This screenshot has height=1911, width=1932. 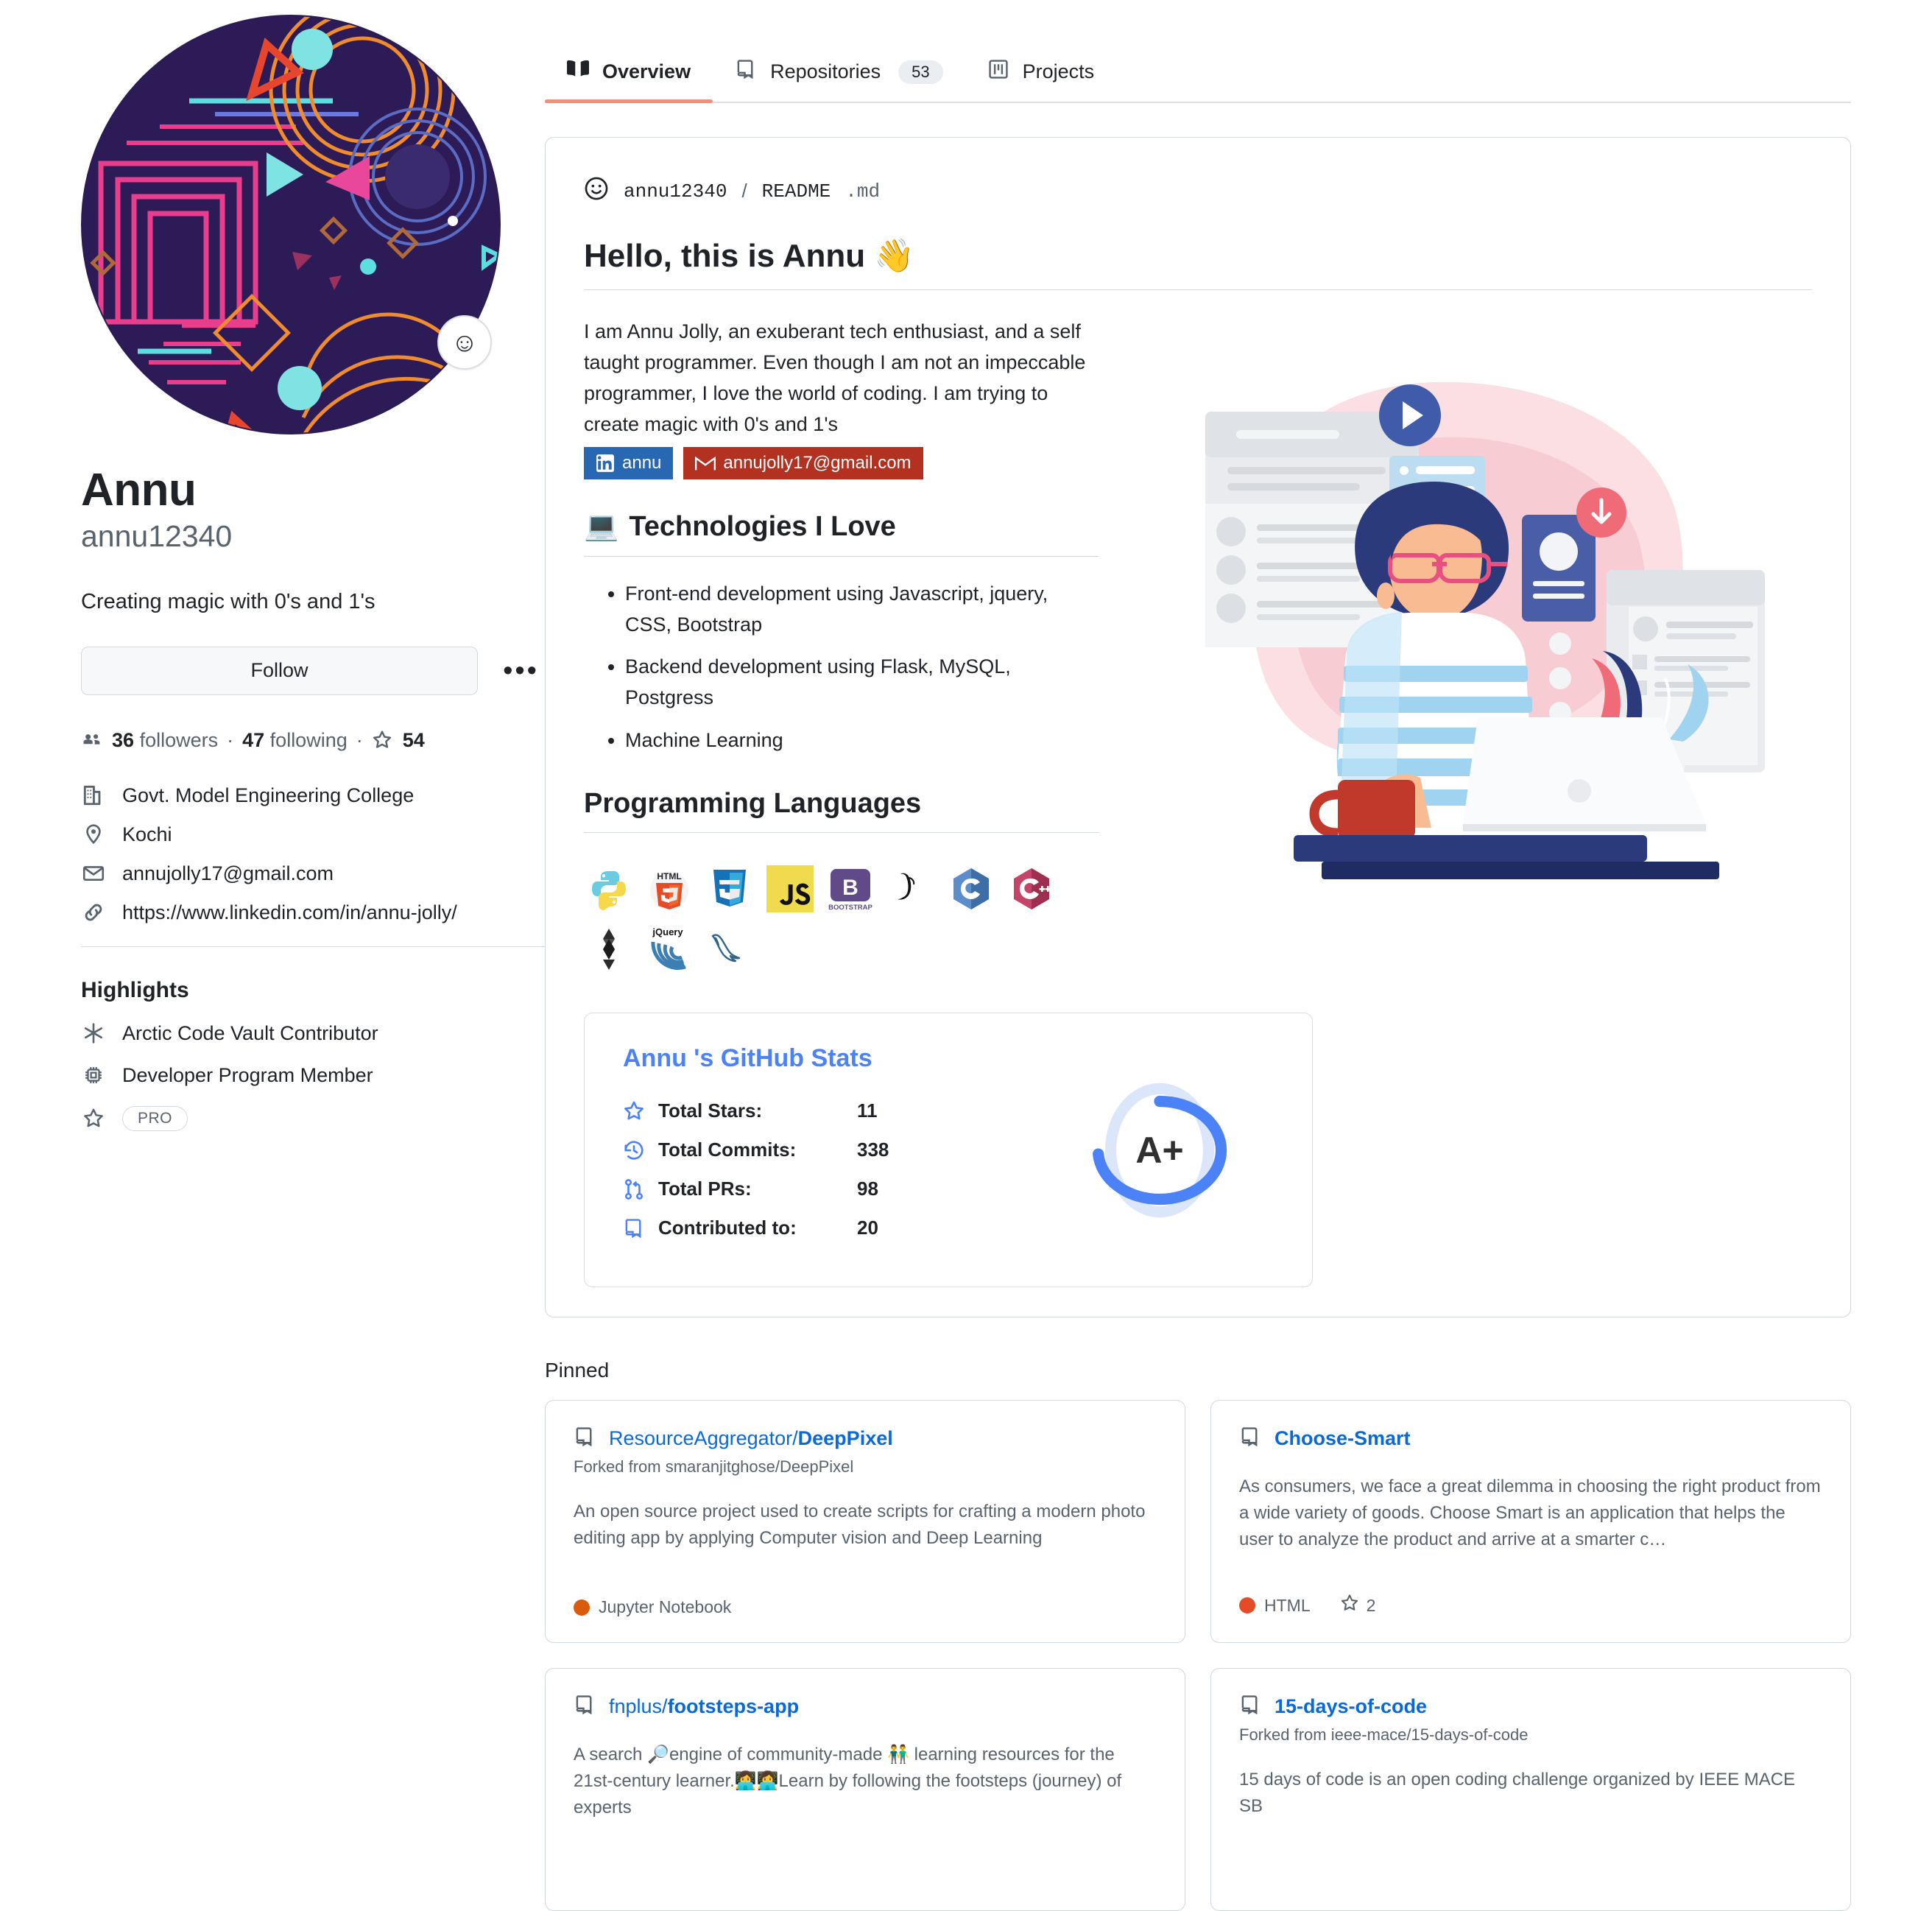 I want to click on book-icon, so click(x=578, y=71).